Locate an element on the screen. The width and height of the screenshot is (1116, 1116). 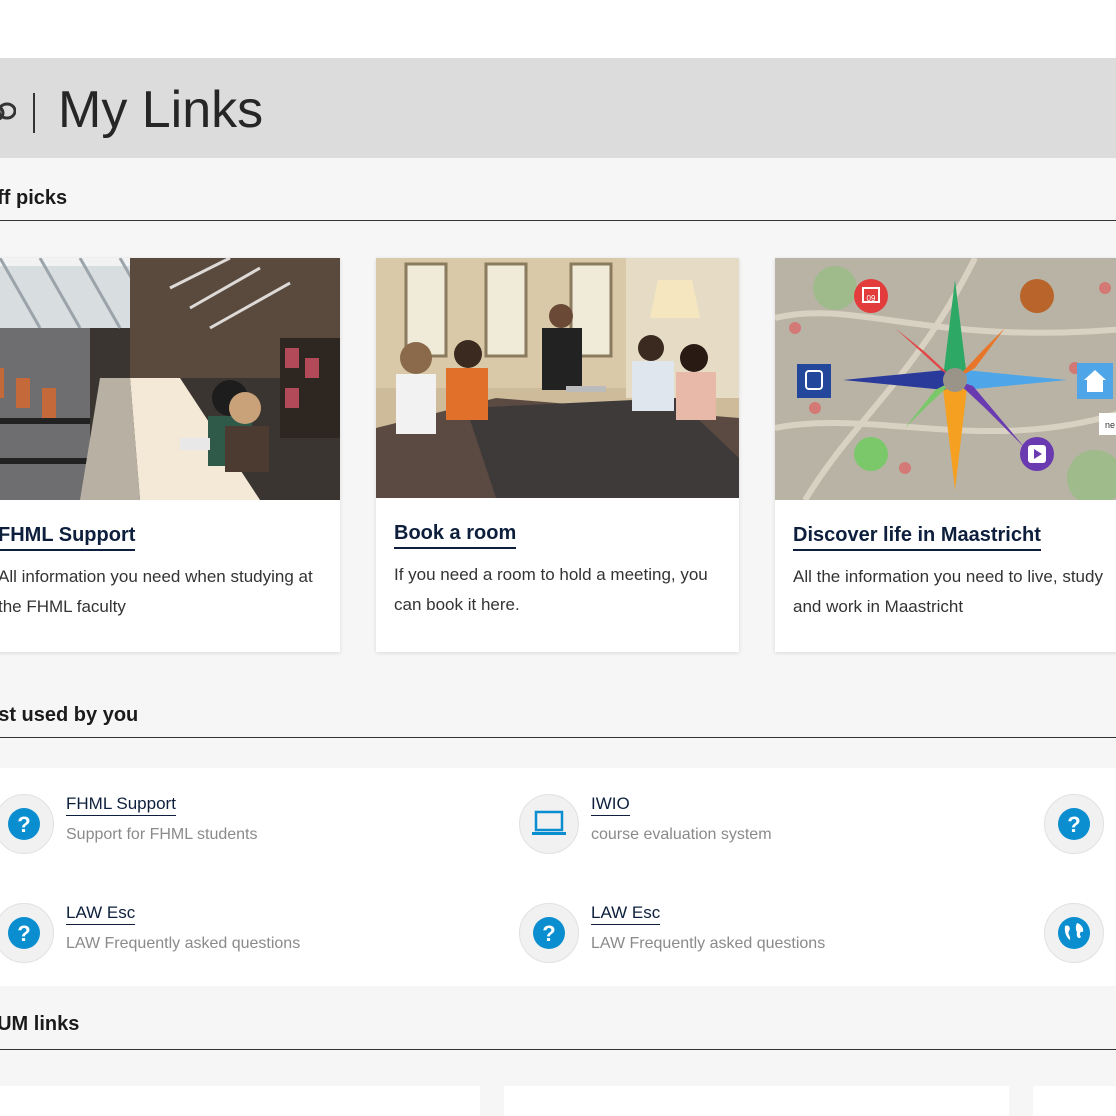
map-compass-image: 09 ne is located at coordinates (945, 379).